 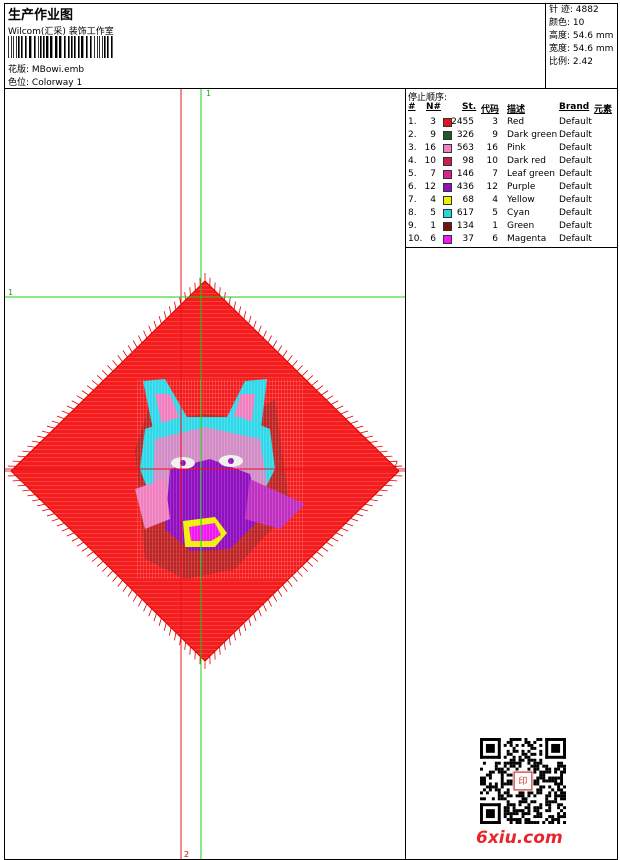 I want to click on cell-idx: 8., so click(x=412, y=213).